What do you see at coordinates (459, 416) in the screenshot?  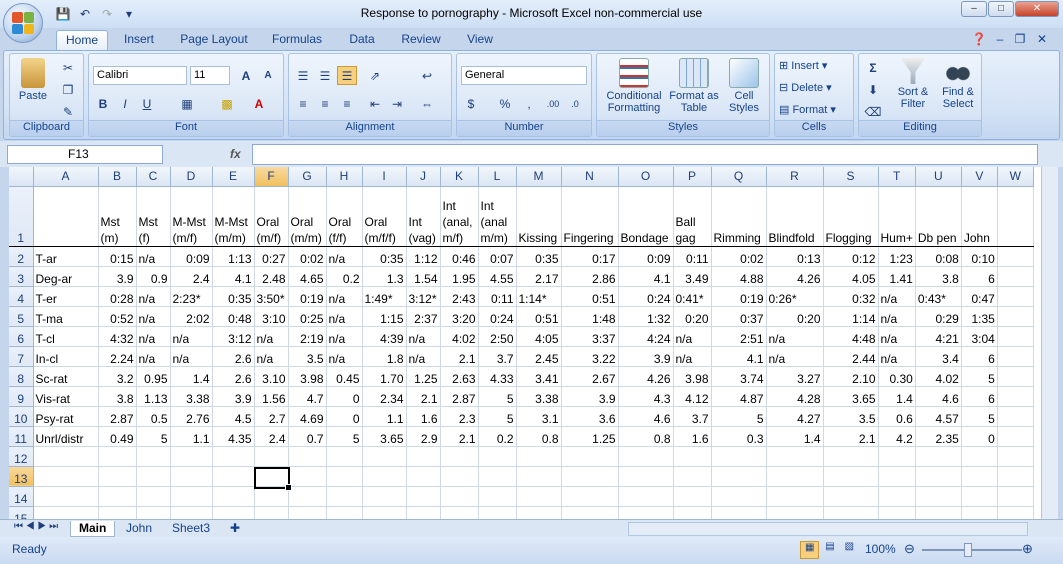 I see `data-cell: 2.3` at bounding box center [459, 416].